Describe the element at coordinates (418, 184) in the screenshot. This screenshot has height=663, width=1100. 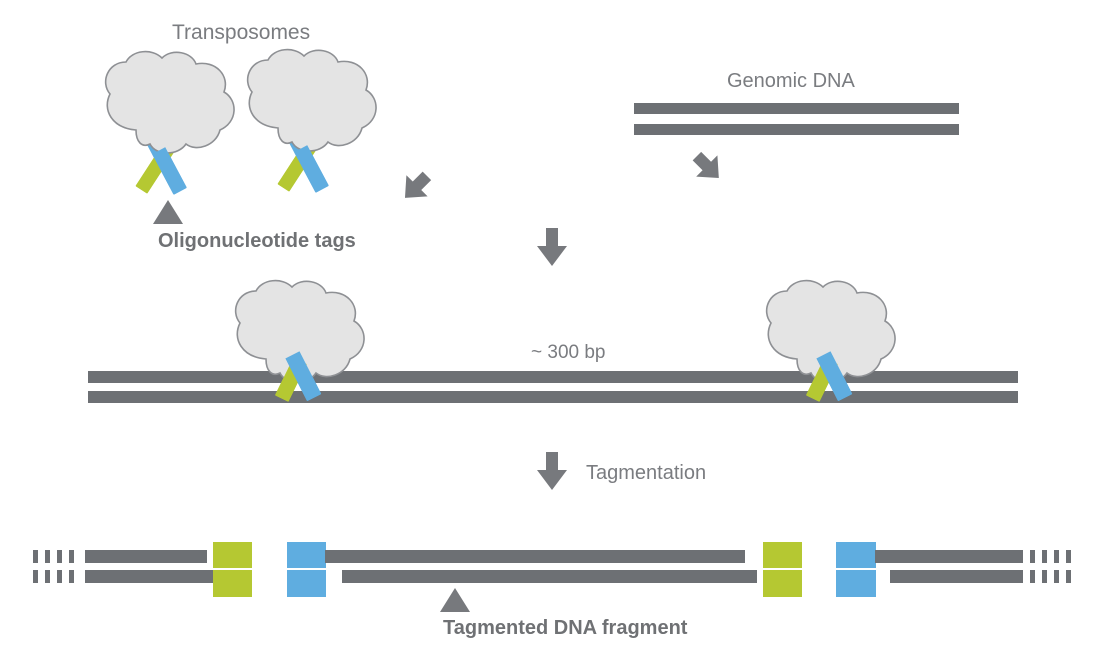
I see `arrow-diagonal-down-right-icon` at that location.